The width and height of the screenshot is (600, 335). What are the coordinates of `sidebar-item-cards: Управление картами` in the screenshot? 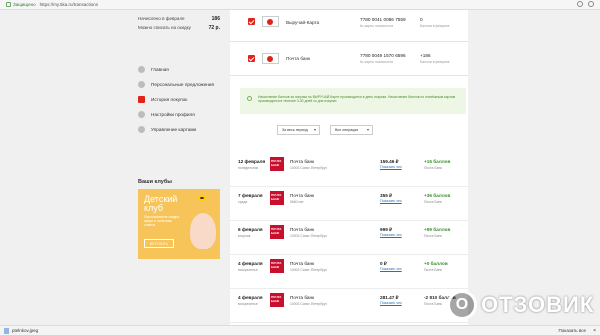 It's located at (179, 129).